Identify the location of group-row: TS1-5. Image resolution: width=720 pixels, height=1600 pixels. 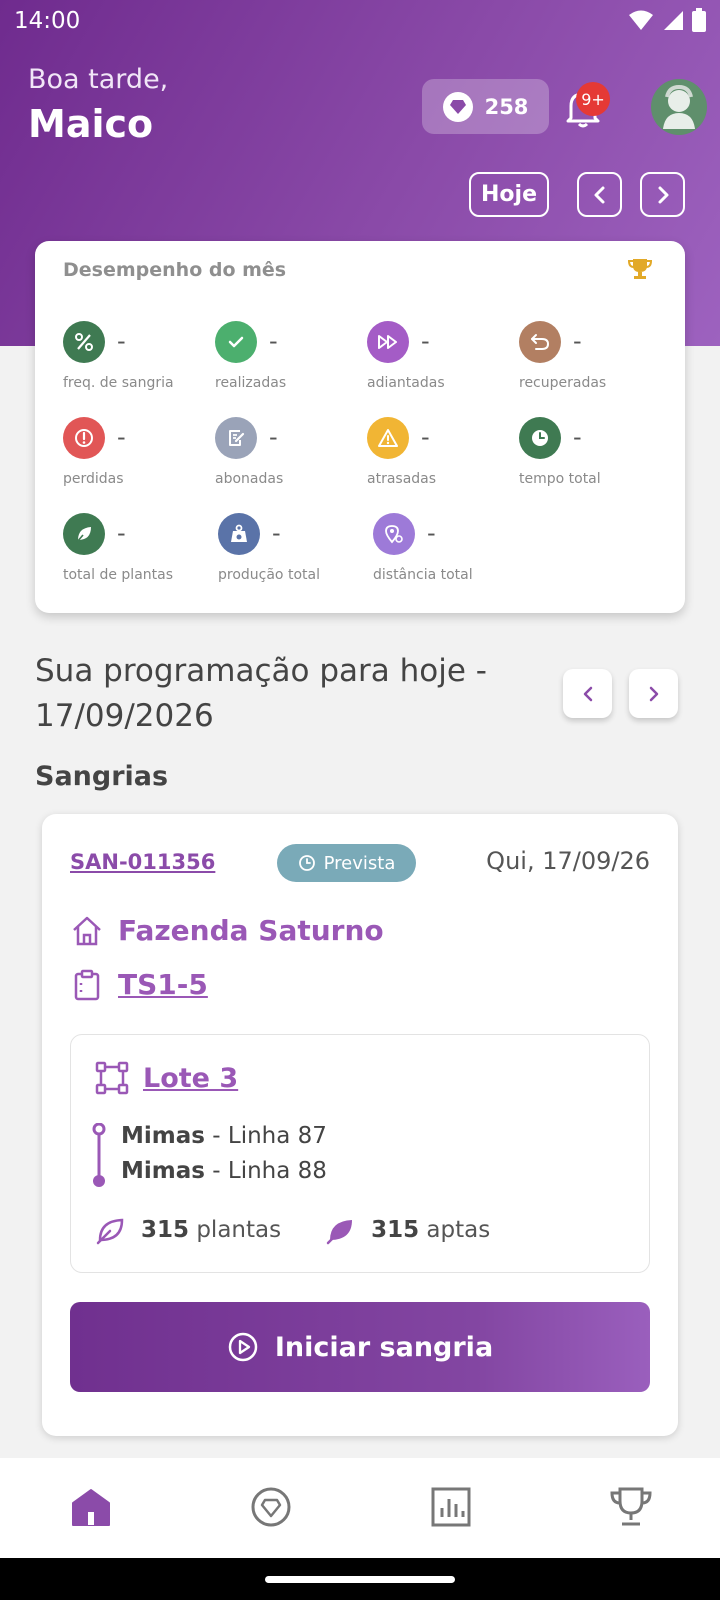
(139, 984).